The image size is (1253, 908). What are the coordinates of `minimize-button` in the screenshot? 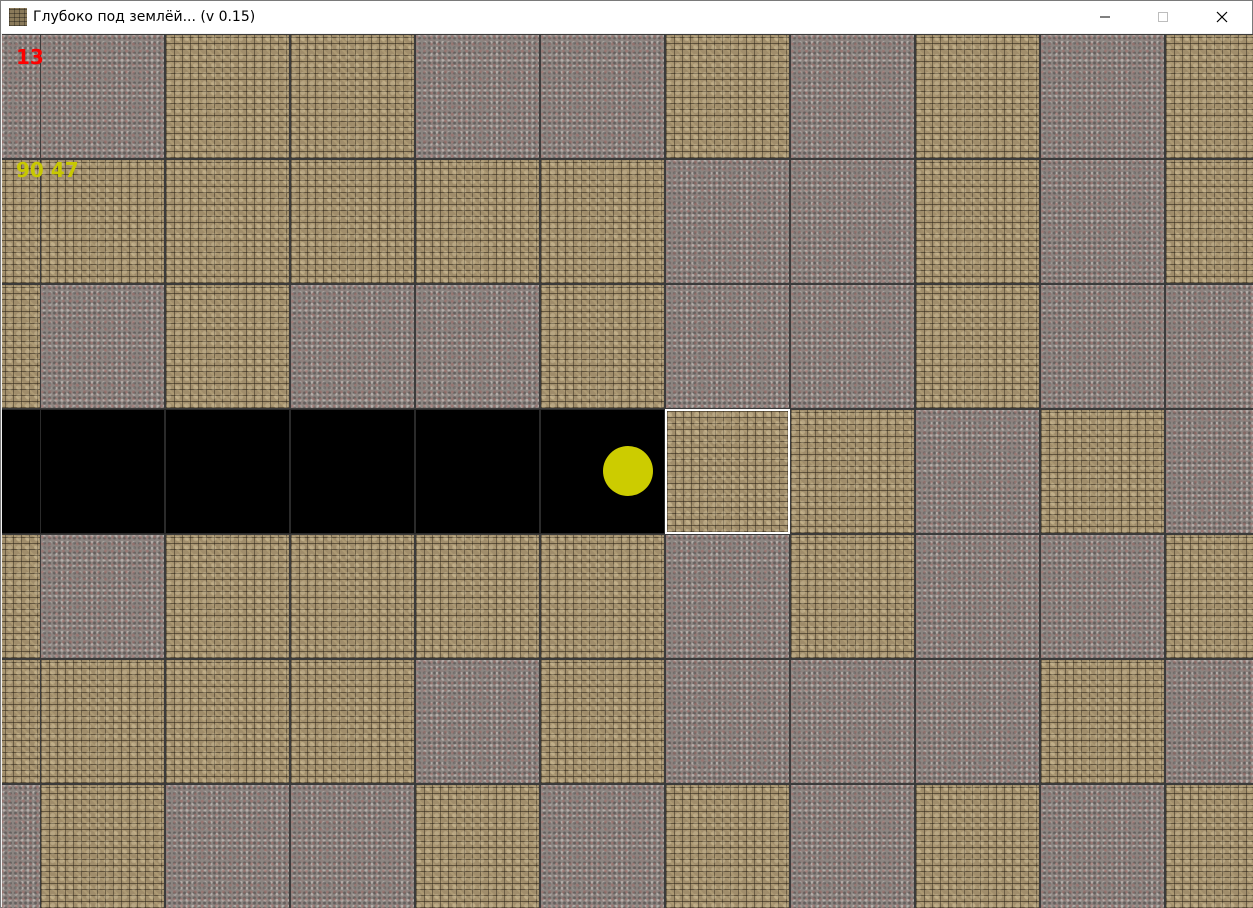 It's located at (1105, 17).